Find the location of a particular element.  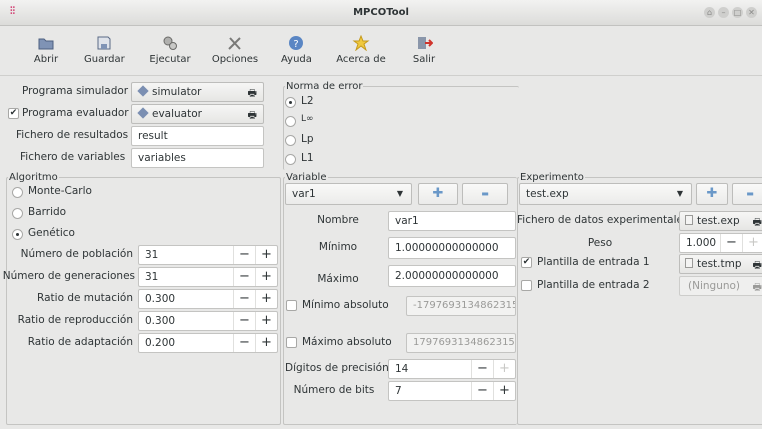

options-button: Opciones is located at coordinates (235, 50).